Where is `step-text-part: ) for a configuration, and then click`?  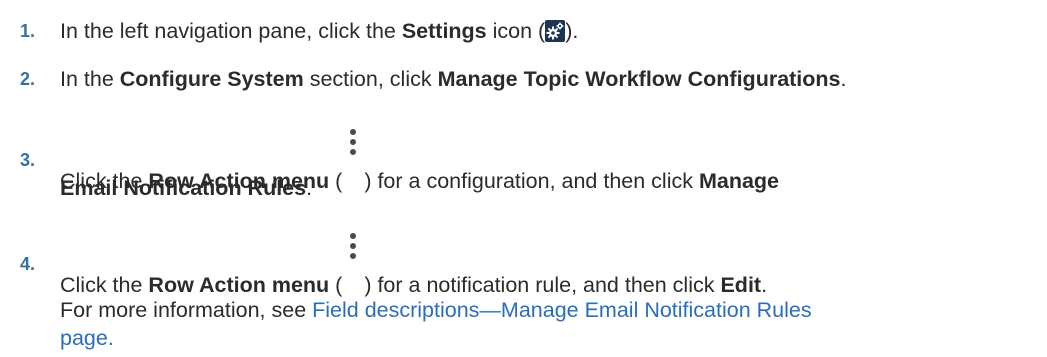
step-text-part: ) for a configuration, and then click is located at coordinates (531, 181).